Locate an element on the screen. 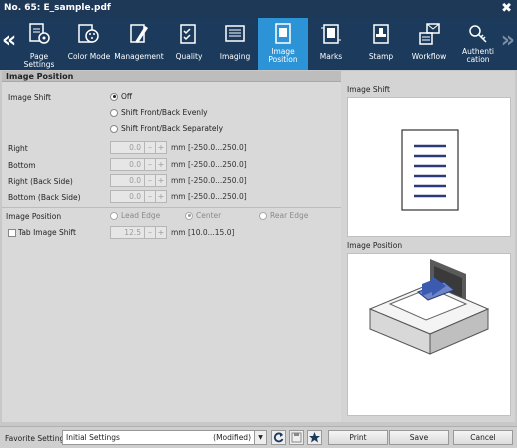  shift-separately-radio: Shift Front/Back Separately is located at coordinates (166, 128).